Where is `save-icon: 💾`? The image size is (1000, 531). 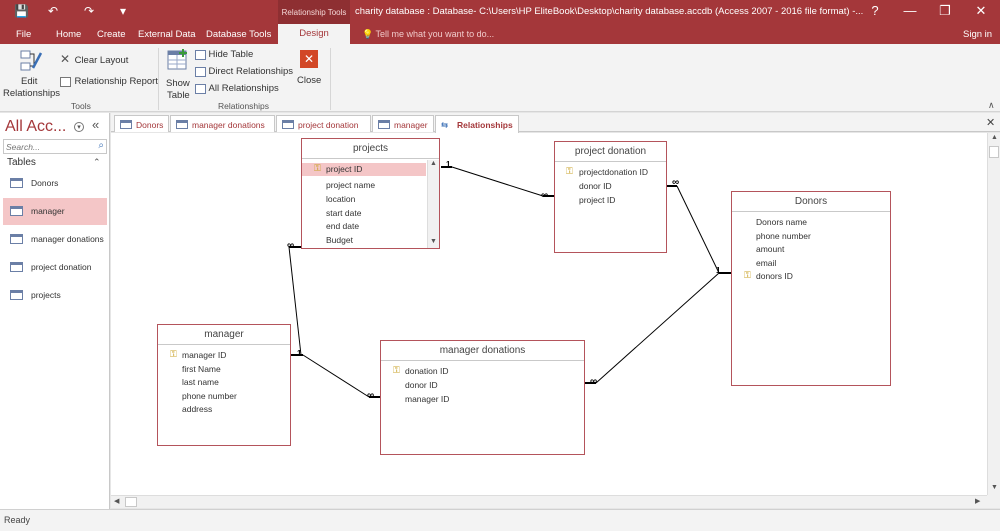
save-icon: 💾 is located at coordinates (21, 11).